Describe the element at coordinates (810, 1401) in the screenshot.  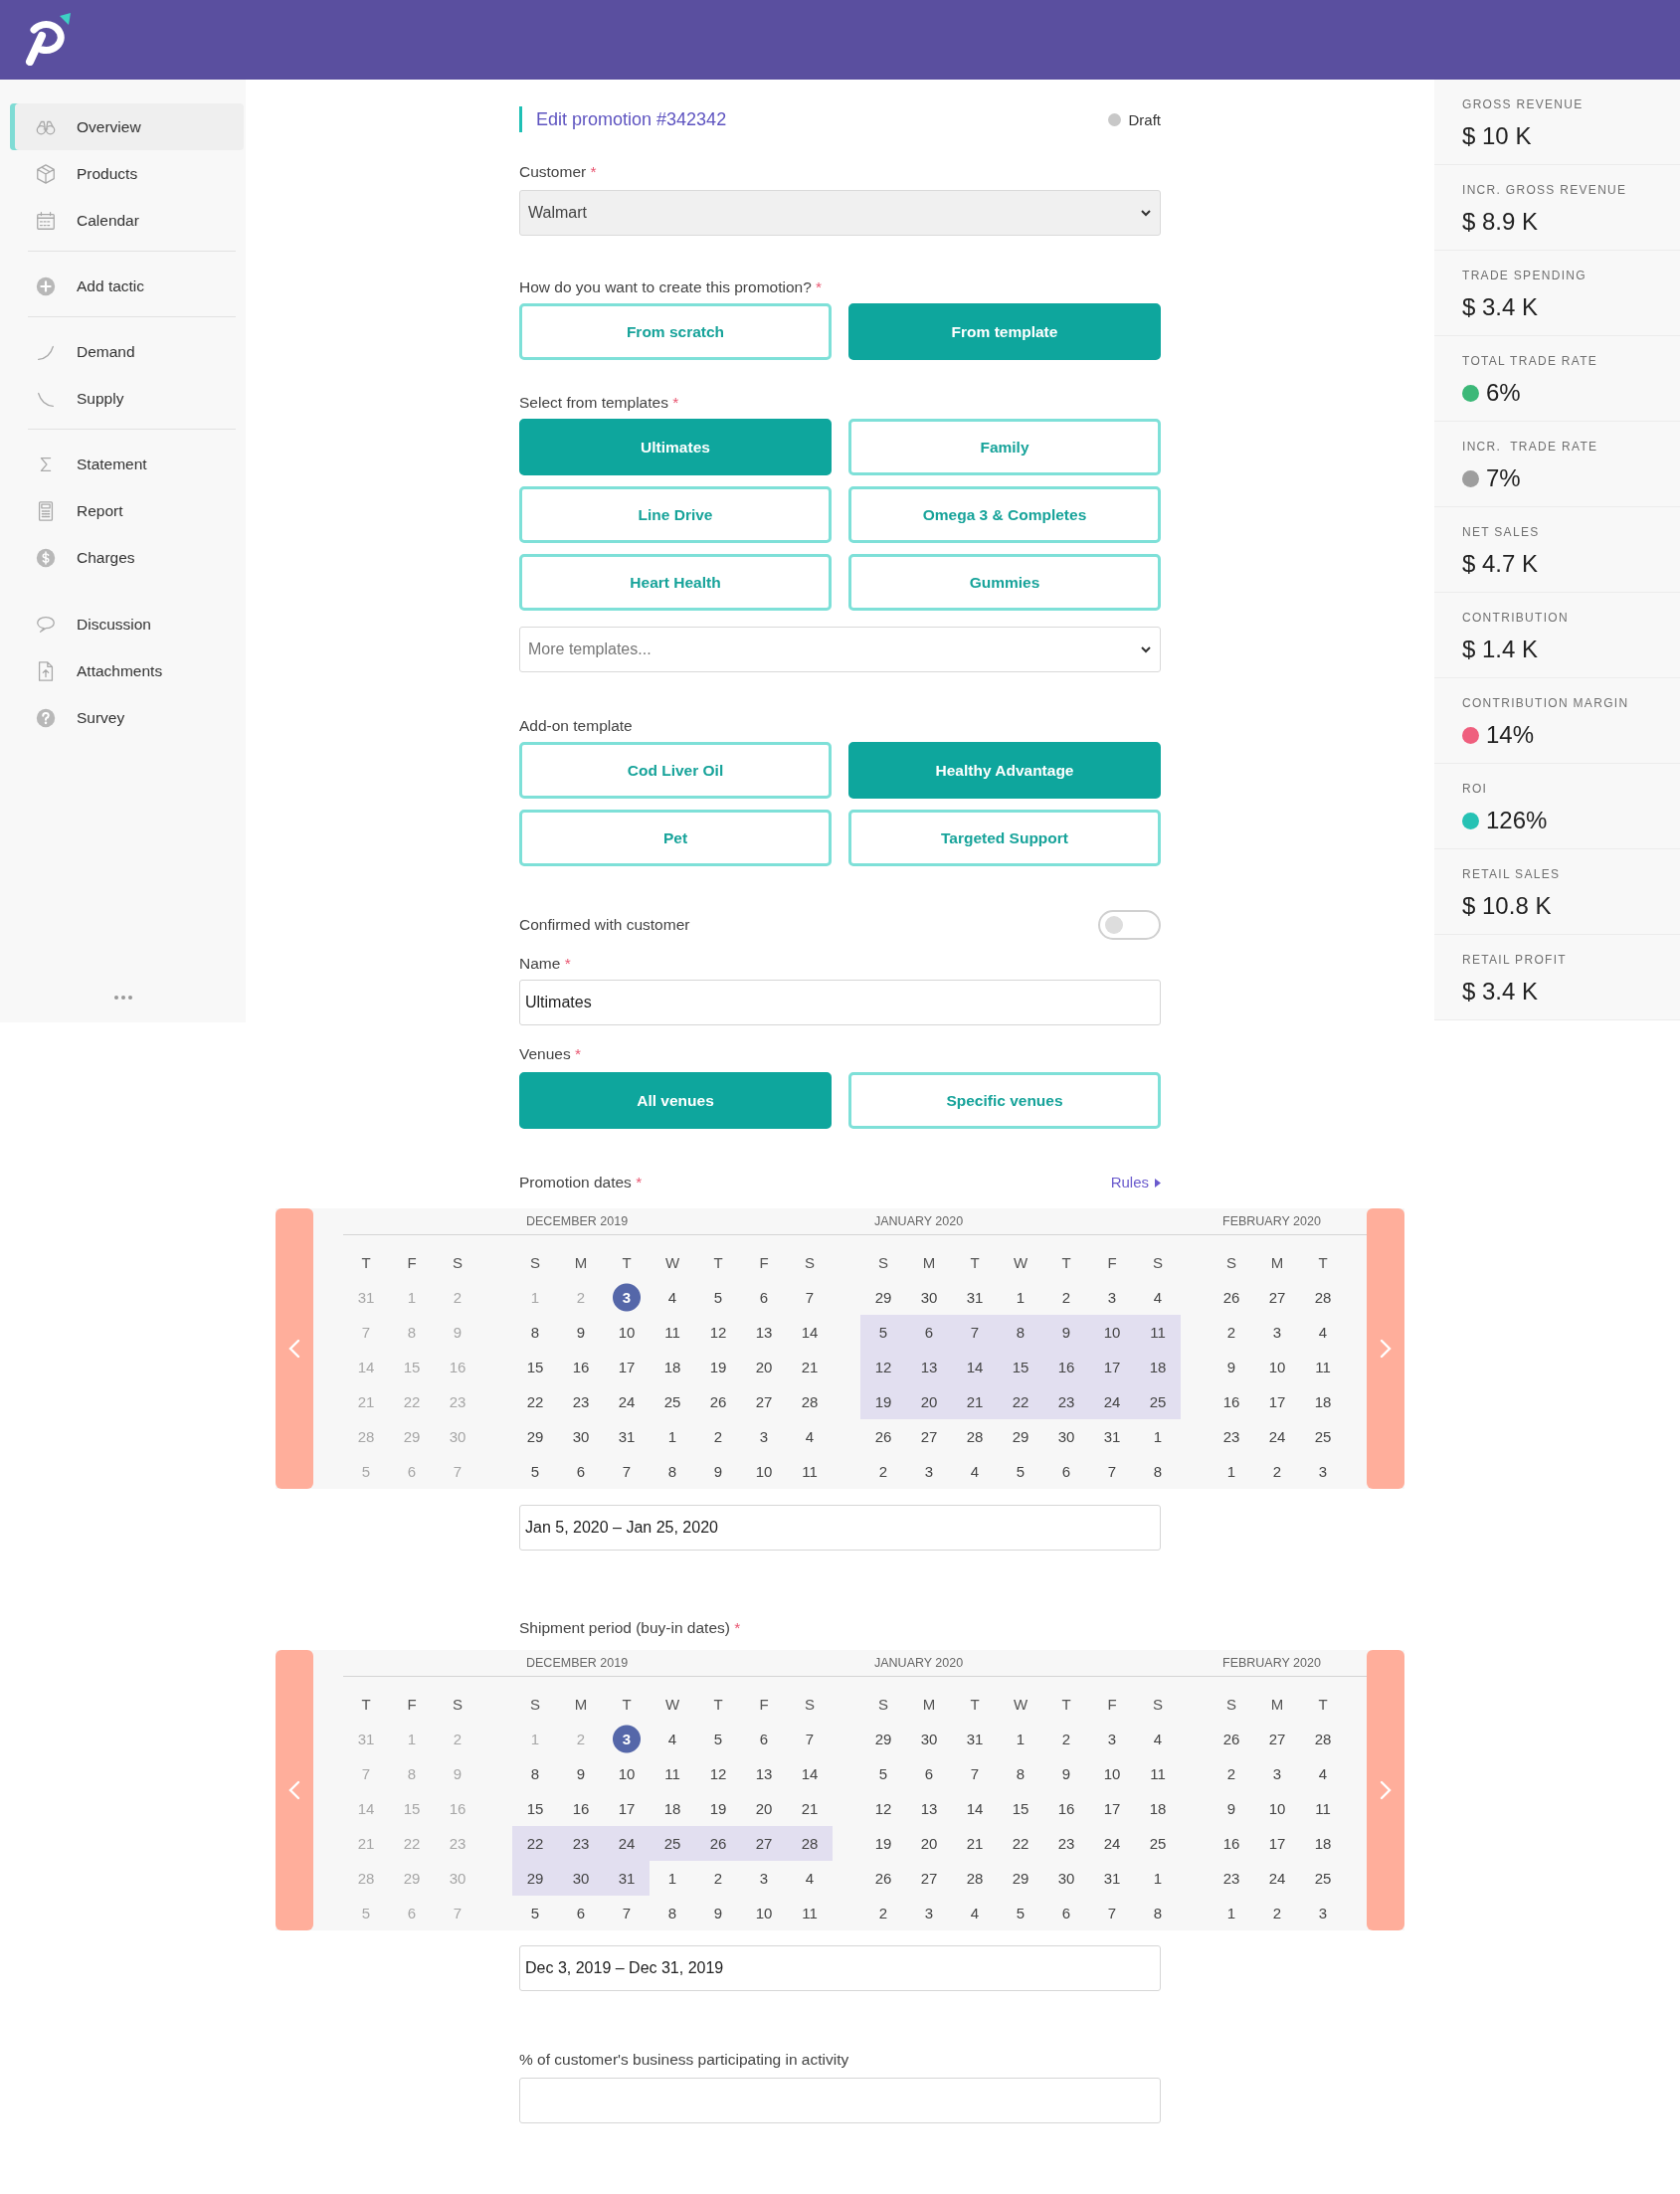
I see `calendar-day: 28` at that location.